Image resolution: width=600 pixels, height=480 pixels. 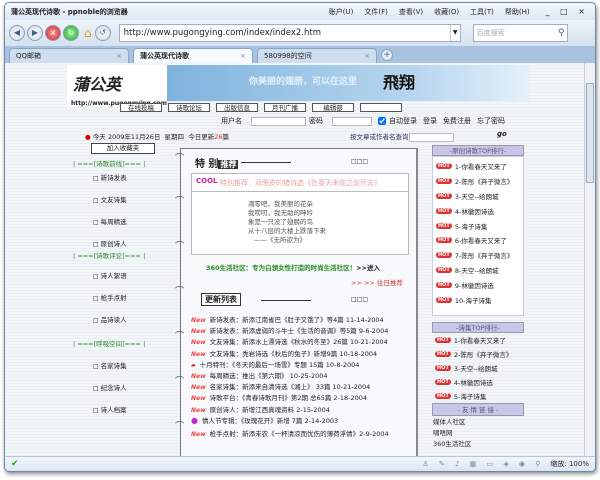 What do you see at coordinates (377, 282) in the screenshot?
I see `past-recommend-link: >> >> 往日推荐` at bounding box center [377, 282].